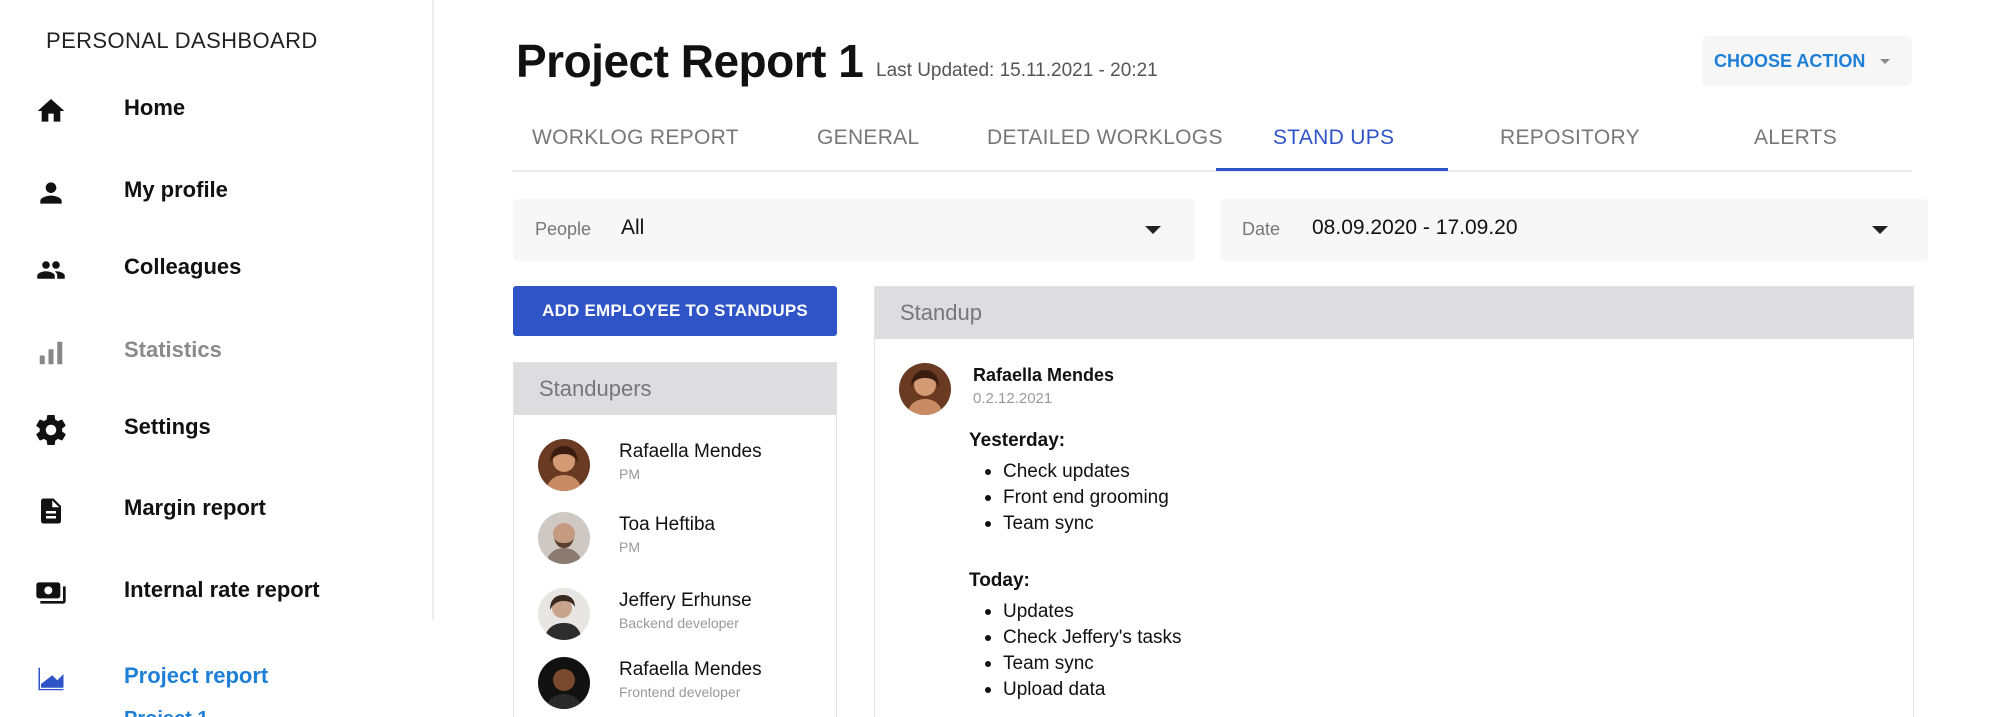 The width and height of the screenshot is (2000, 717). I want to click on home-icon, so click(51, 111).